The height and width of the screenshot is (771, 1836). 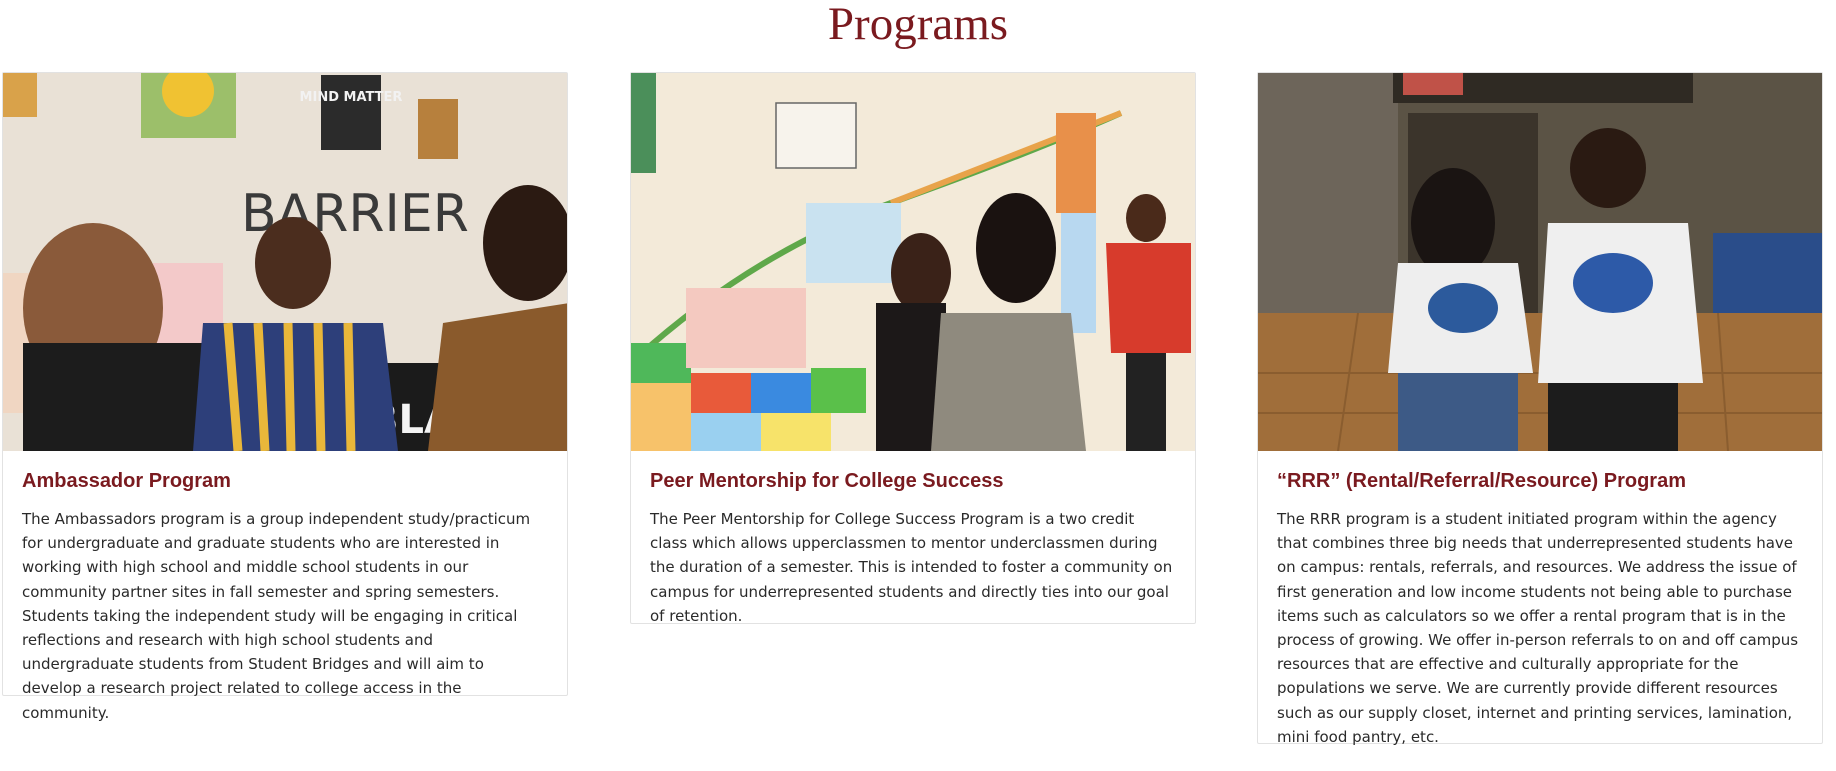 I want to click on card-title: “RRR” (Rental/Referral/Resource) Program, so click(x=1481, y=481).